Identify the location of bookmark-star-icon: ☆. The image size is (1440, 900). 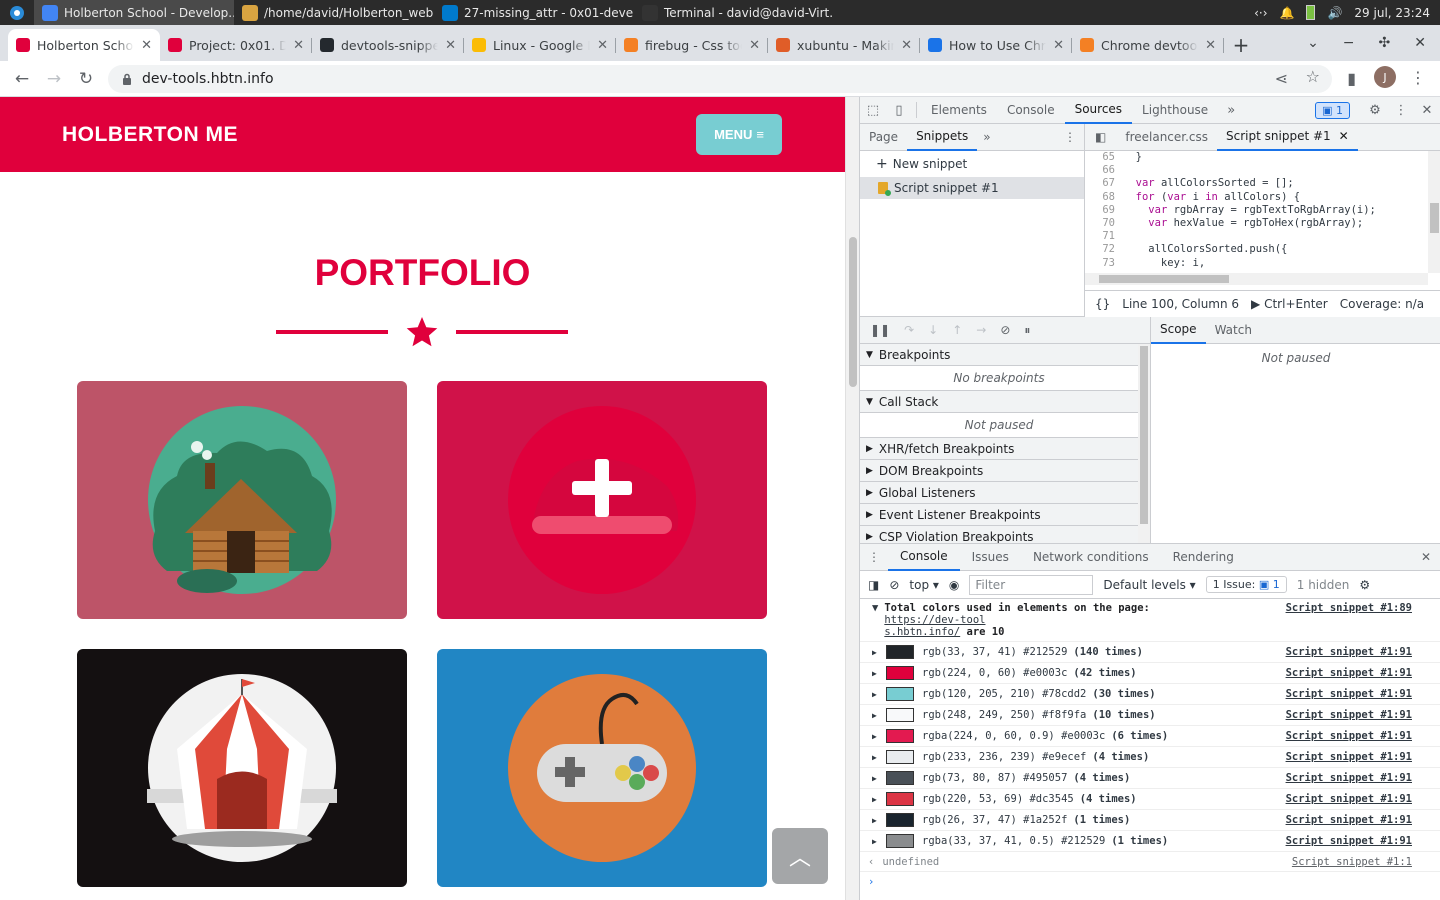
(1313, 76).